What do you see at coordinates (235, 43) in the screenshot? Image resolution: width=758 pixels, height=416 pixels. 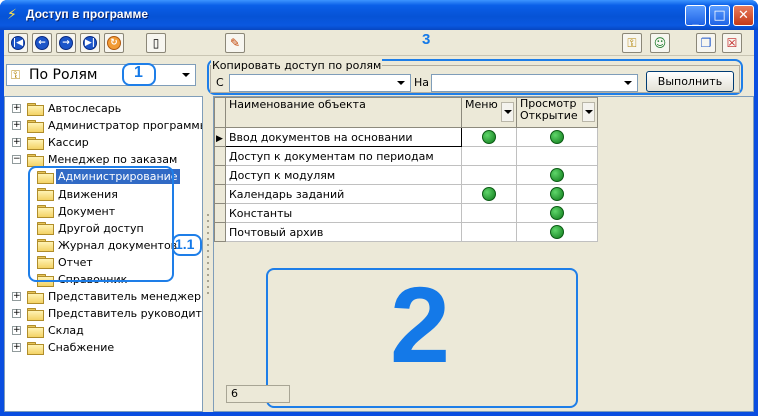 I see `edit-button: ✎` at bounding box center [235, 43].